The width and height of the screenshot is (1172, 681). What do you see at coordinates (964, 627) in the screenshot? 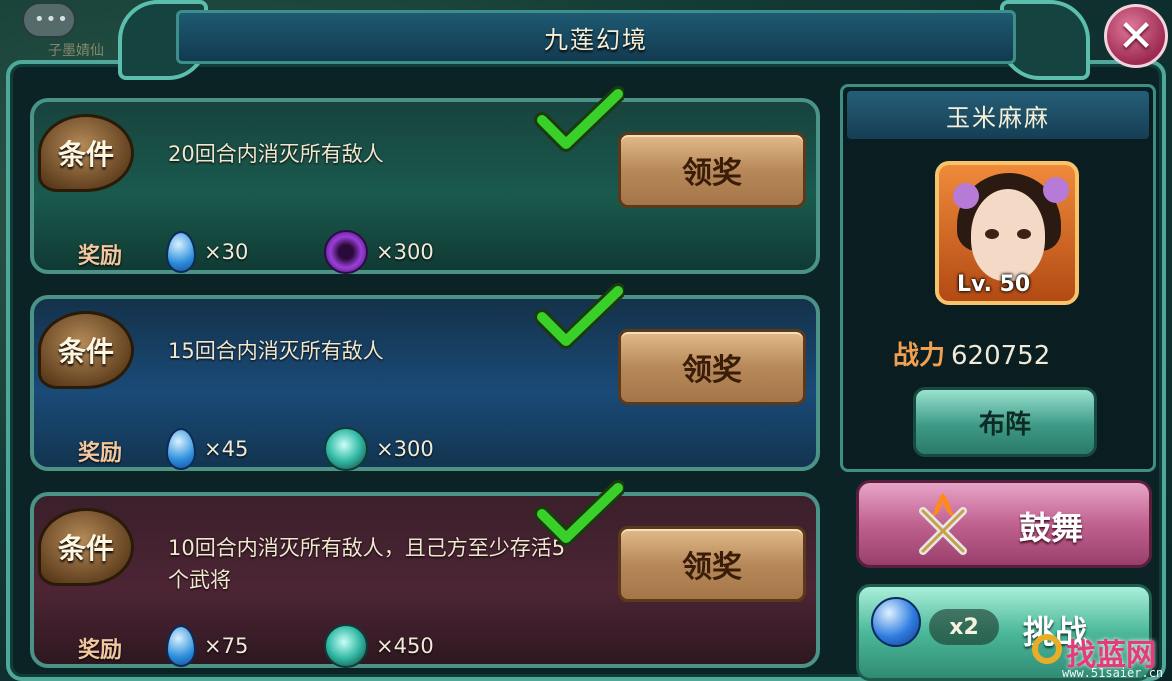
I see `challenge-count: x2` at bounding box center [964, 627].